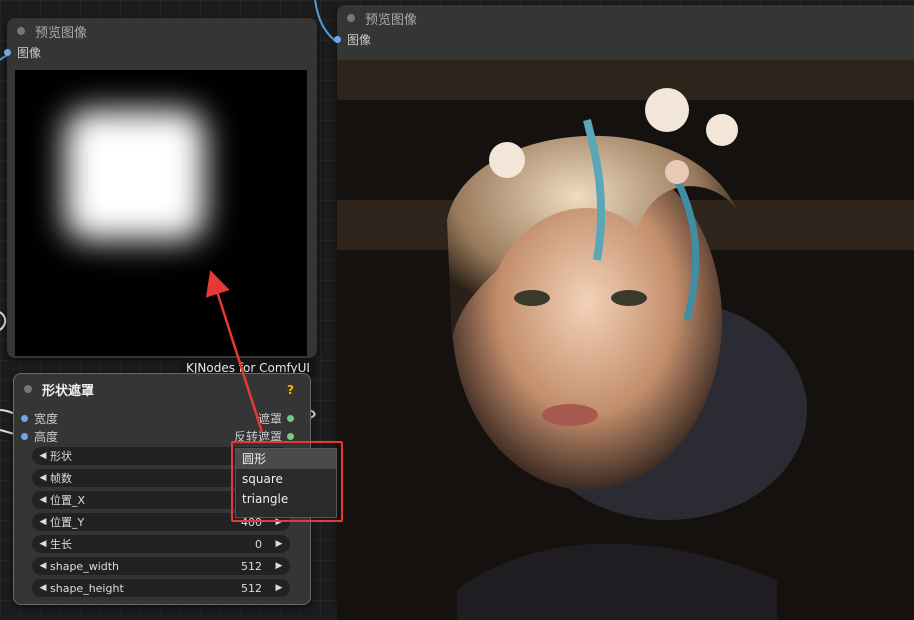 Image resolution: width=914 pixels, height=620 pixels. What do you see at coordinates (162, 389) in the screenshot?
I see `node-title-bar: 形状遮罩` at bounding box center [162, 389].